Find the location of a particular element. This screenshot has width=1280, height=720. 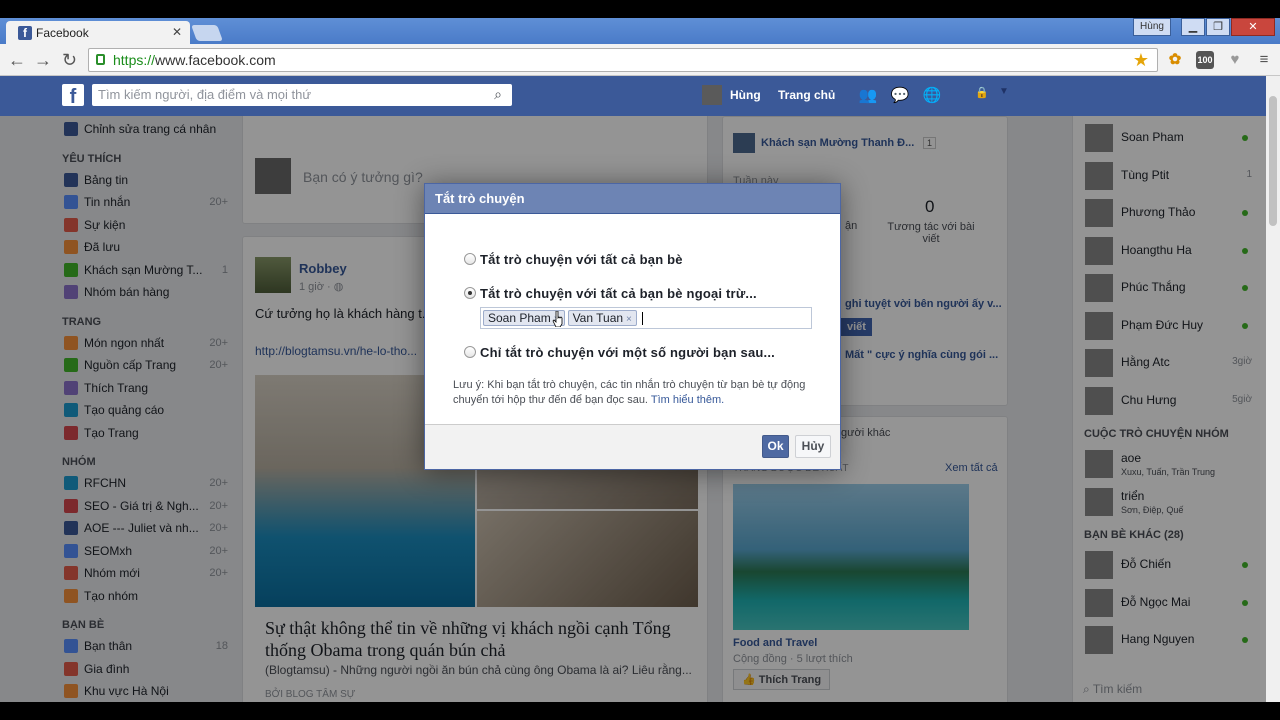

dialog-footer: Ok Hủy is located at coordinates (632, 446).